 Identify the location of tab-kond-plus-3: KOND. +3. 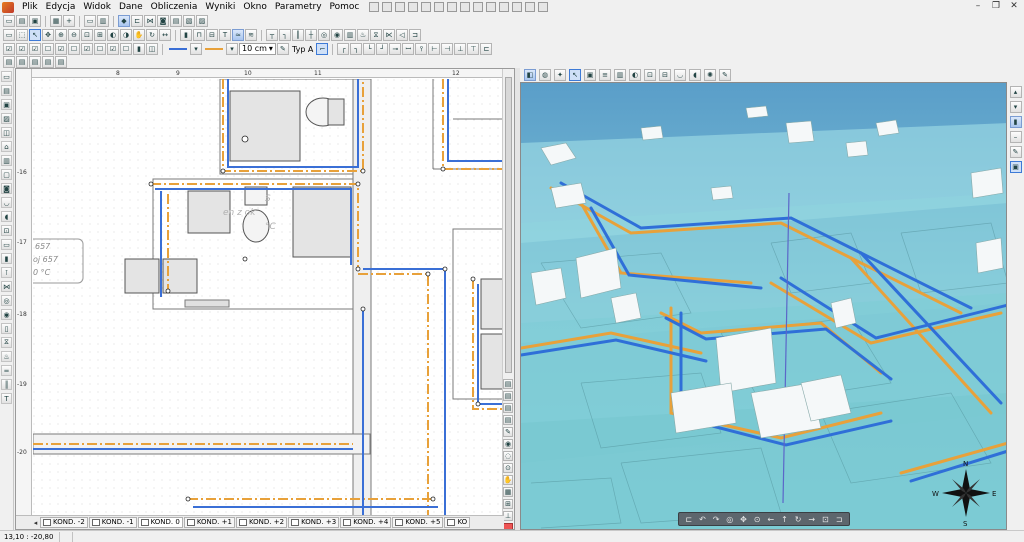
(314, 522).